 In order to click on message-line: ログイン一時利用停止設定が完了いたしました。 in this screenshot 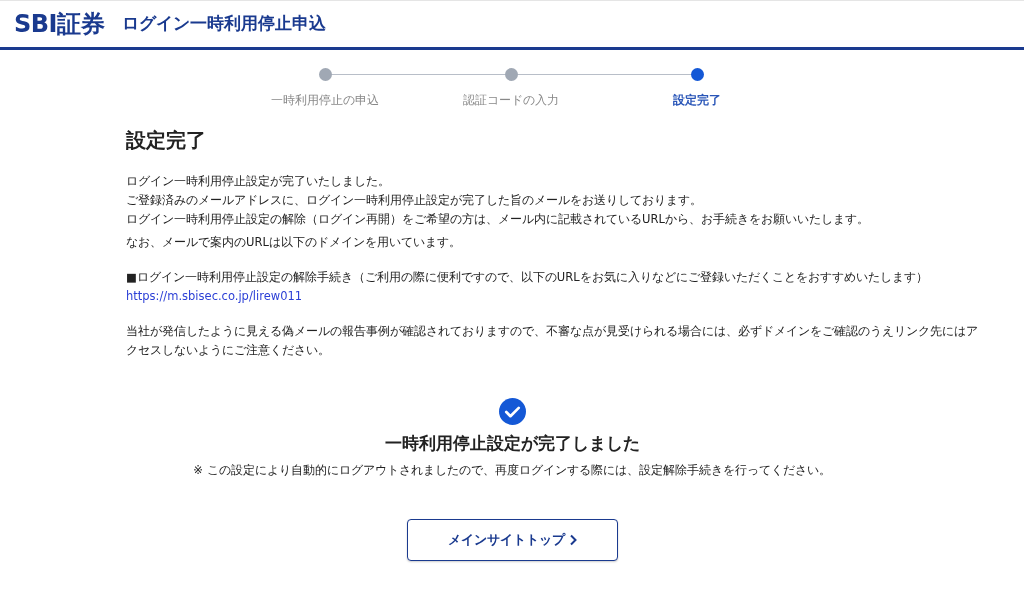, I will do `click(258, 181)`.